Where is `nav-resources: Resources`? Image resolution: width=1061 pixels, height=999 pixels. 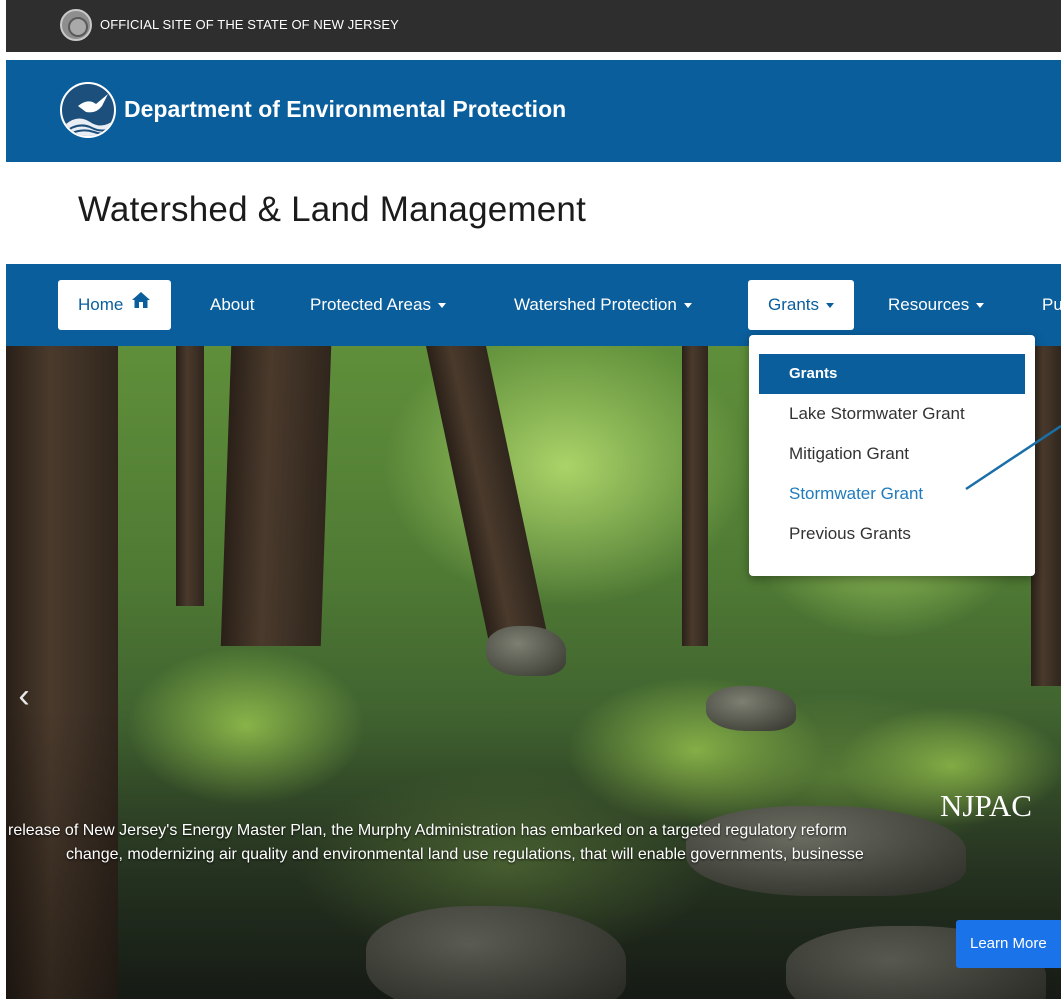 nav-resources: Resources is located at coordinates (936, 305).